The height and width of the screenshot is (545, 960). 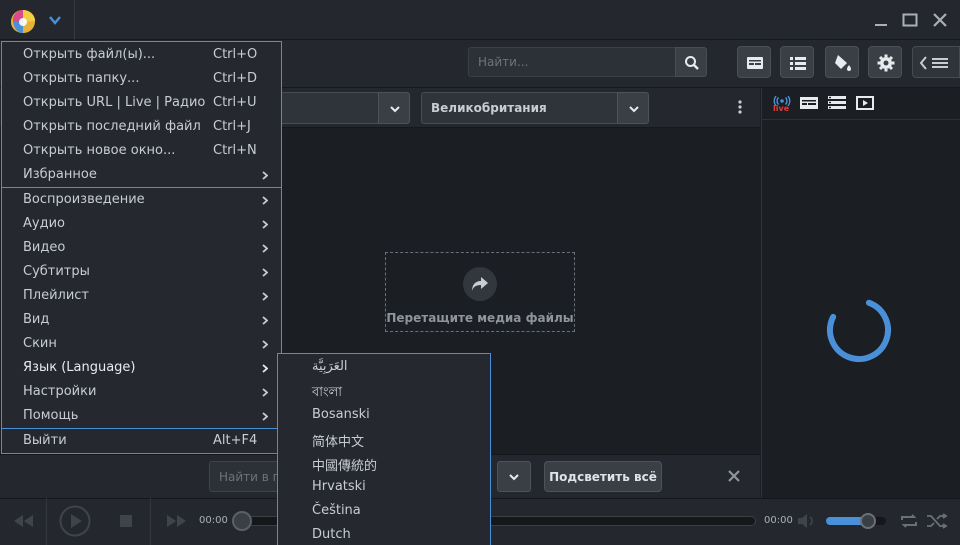 I want to click on menu-shortcut: Ctrl+O, so click(x=235, y=54).